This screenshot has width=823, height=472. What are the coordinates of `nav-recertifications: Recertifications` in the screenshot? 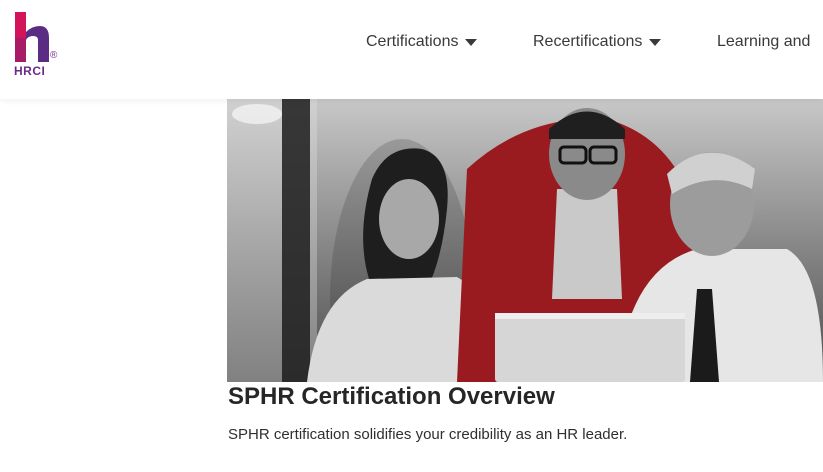 It's located at (597, 42).